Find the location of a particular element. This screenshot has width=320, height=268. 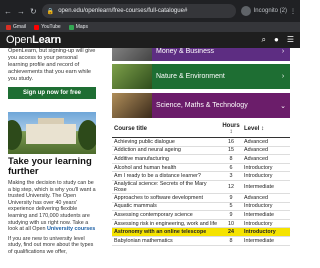

search-icon: ⌕ is located at coordinates (264, 40).